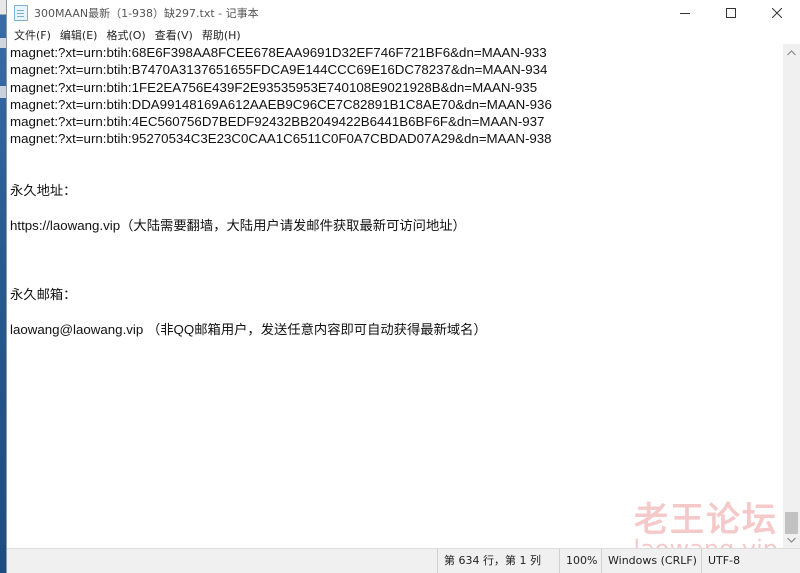 The height and width of the screenshot is (573, 800). What do you see at coordinates (578, 561) in the screenshot?
I see `zoom-level: 100%` at bounding box center [578, 561].